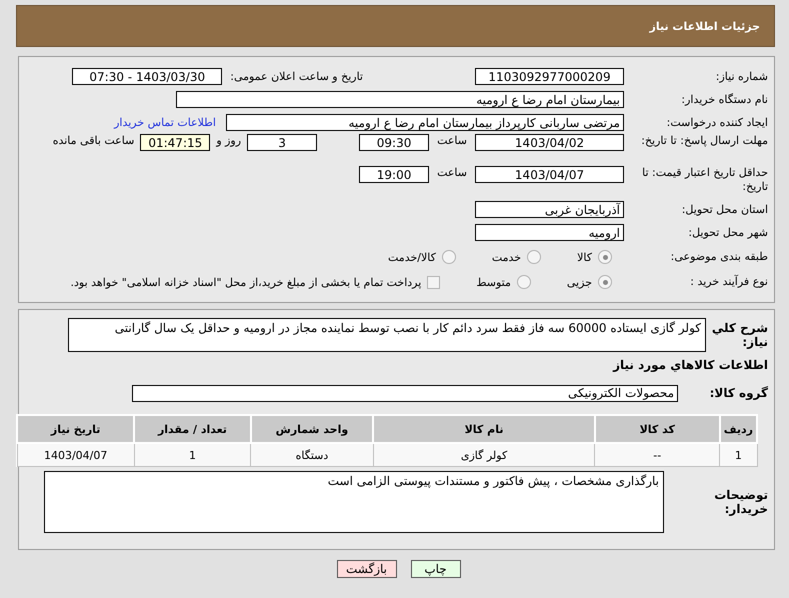  Describe the element at coordinates (192, 429) in the screenshot. I see `column-header: تعداد / مقدار` at that location.